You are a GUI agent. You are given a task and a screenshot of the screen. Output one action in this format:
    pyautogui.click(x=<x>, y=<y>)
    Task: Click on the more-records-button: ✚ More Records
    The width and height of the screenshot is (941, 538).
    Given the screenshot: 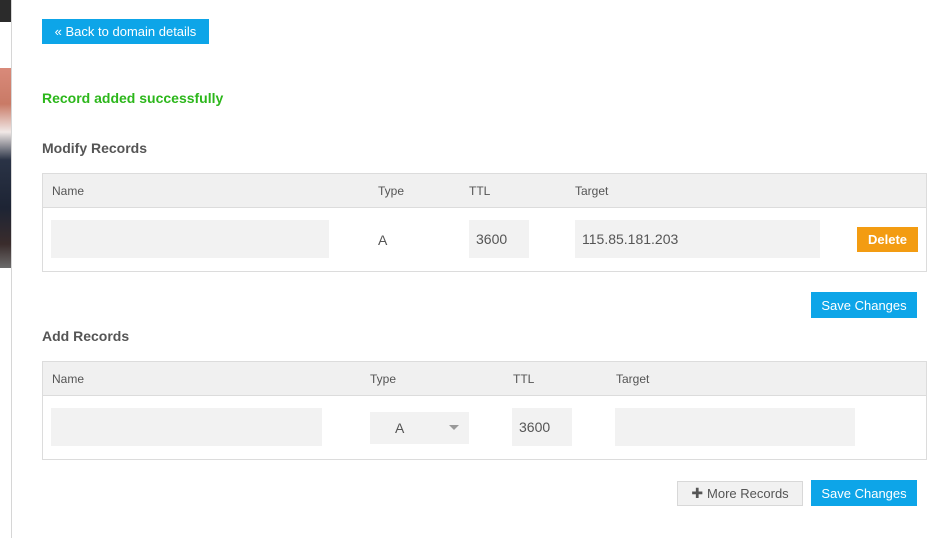 What is the action you would take?
    pyautogui.click(x=740, y=493)
    